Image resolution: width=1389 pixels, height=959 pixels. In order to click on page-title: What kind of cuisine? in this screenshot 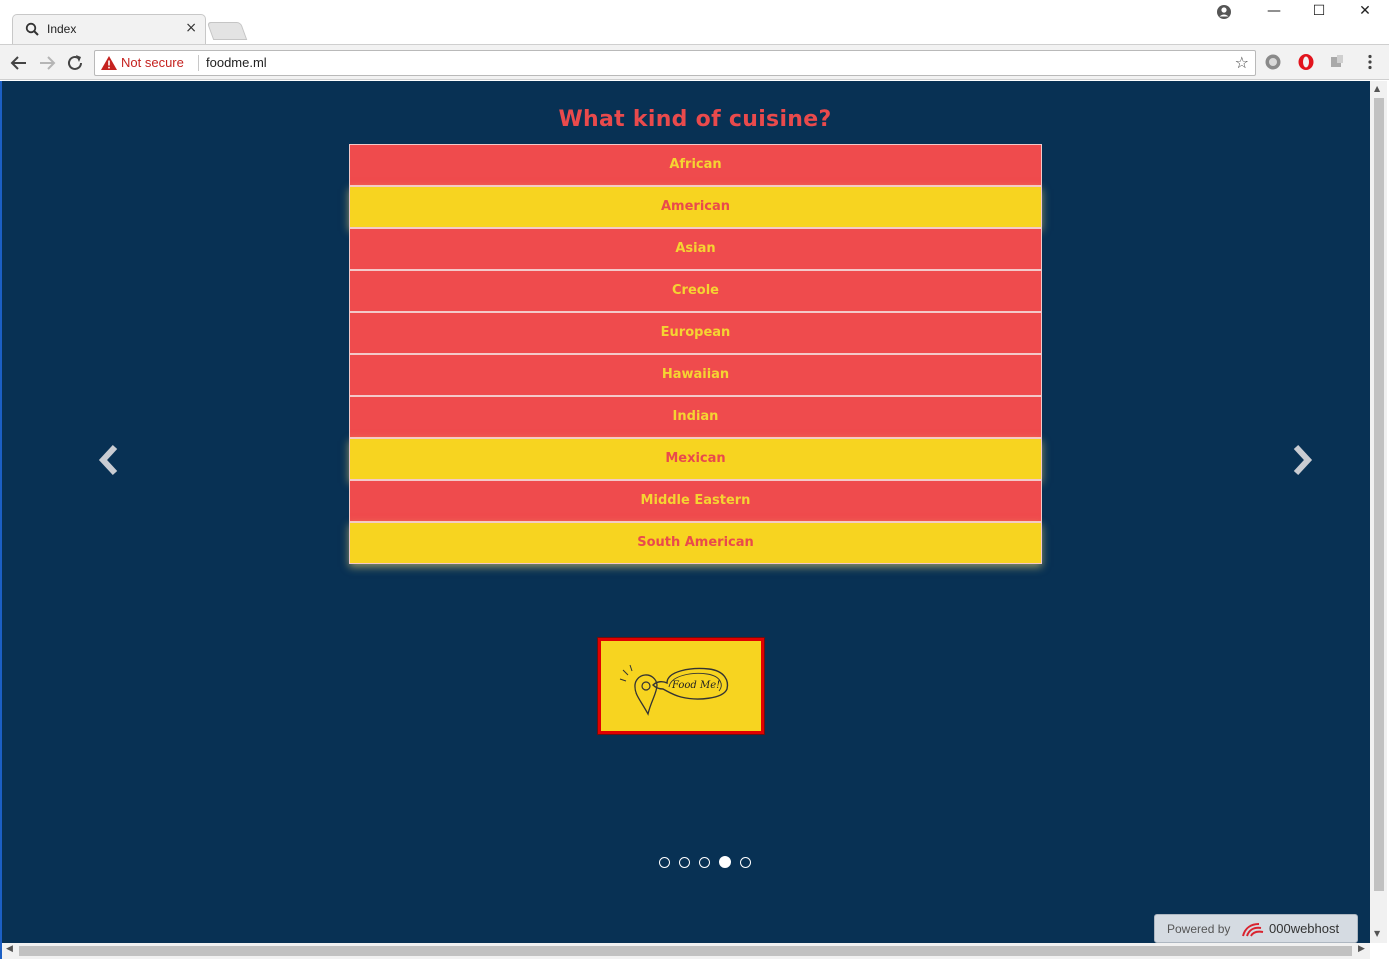, I will do `click(695, 119)`.